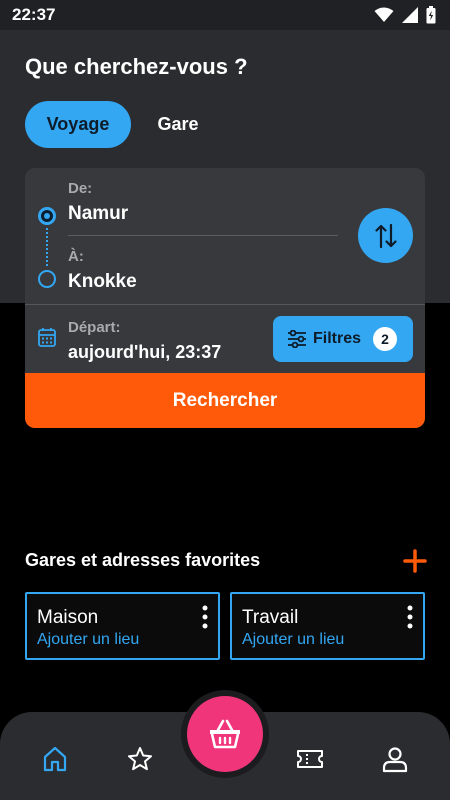  What do you see at coordinates (385, 339) in the screenshot?
I see `filters-count-badge: 2` at bounding box center [385, 339].